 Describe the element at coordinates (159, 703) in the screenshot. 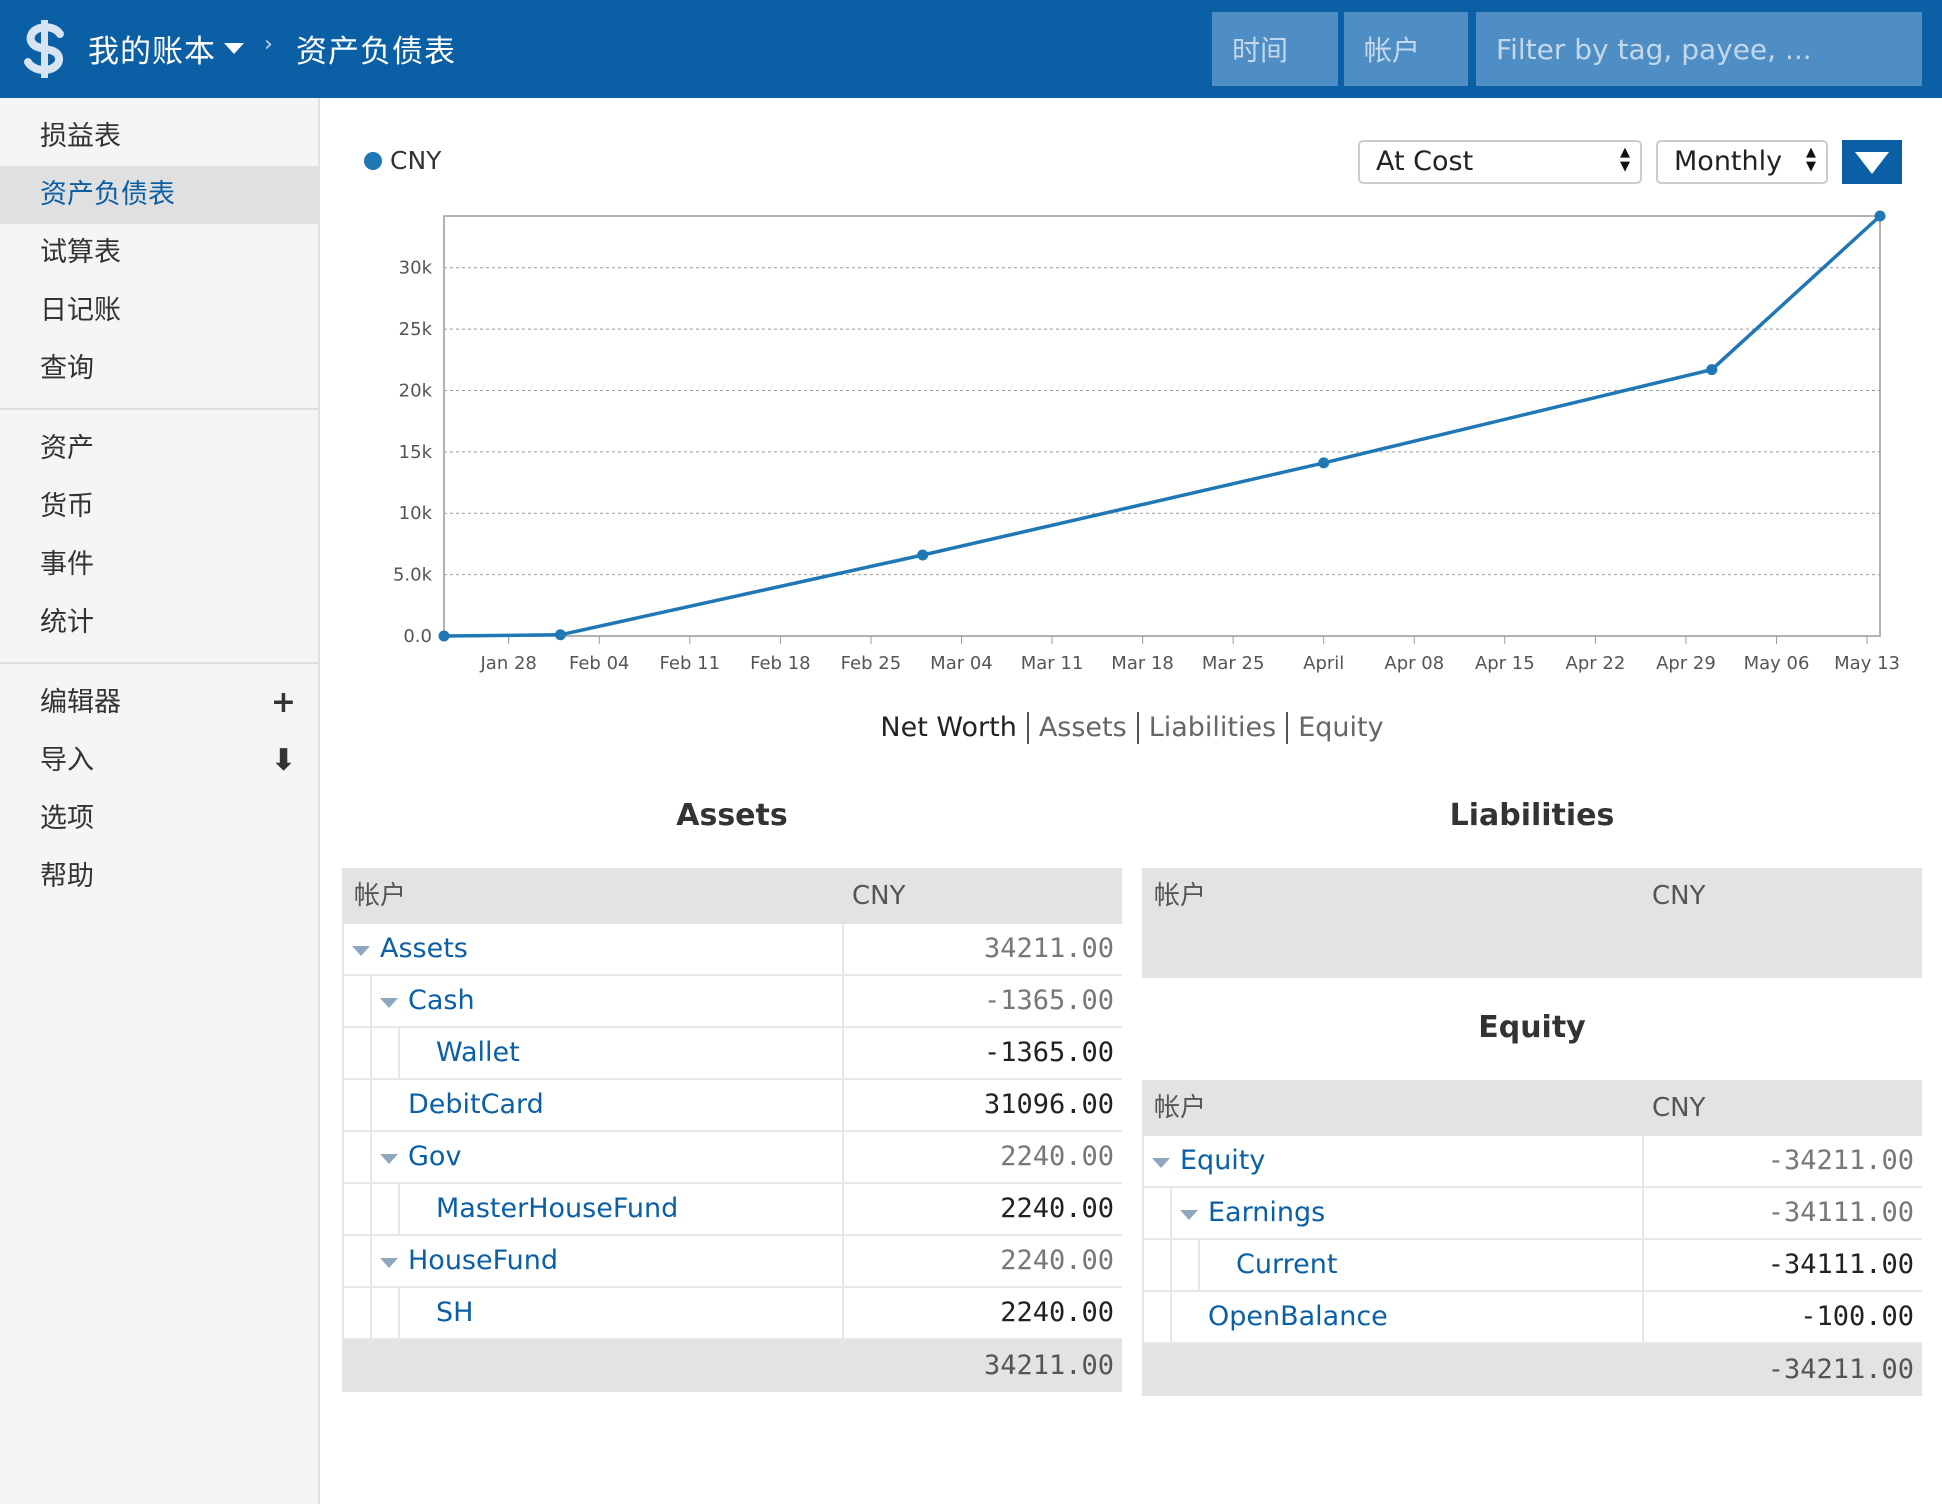

I see `sidebar-item: 编辑器 +` at that location.